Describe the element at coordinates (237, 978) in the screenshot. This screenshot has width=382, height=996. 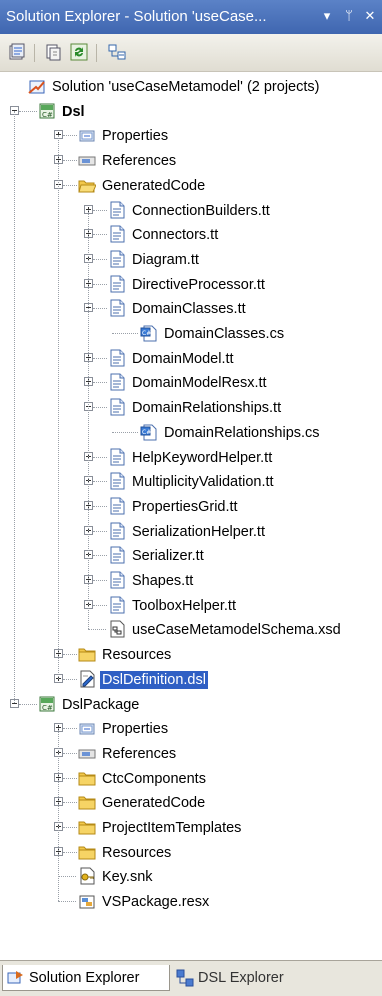
I see `tab-dsl-explorer: DSL Explorer` at that location.